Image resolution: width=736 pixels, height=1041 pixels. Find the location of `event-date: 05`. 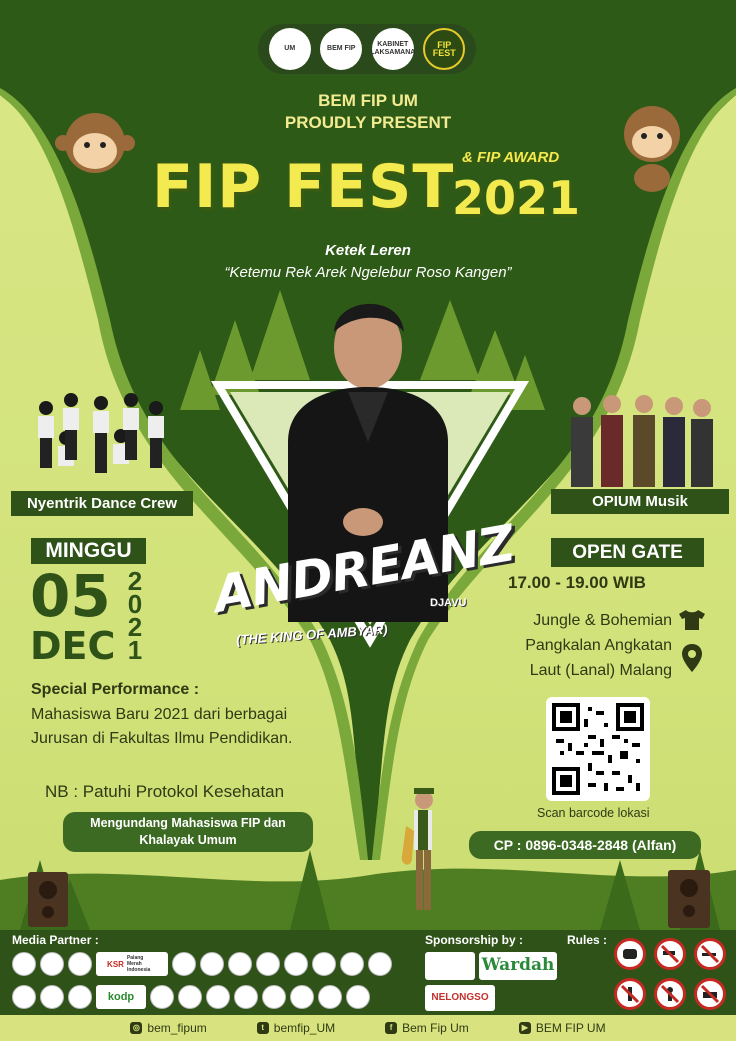

event-date: 05 is located at coordinates (70, 596).